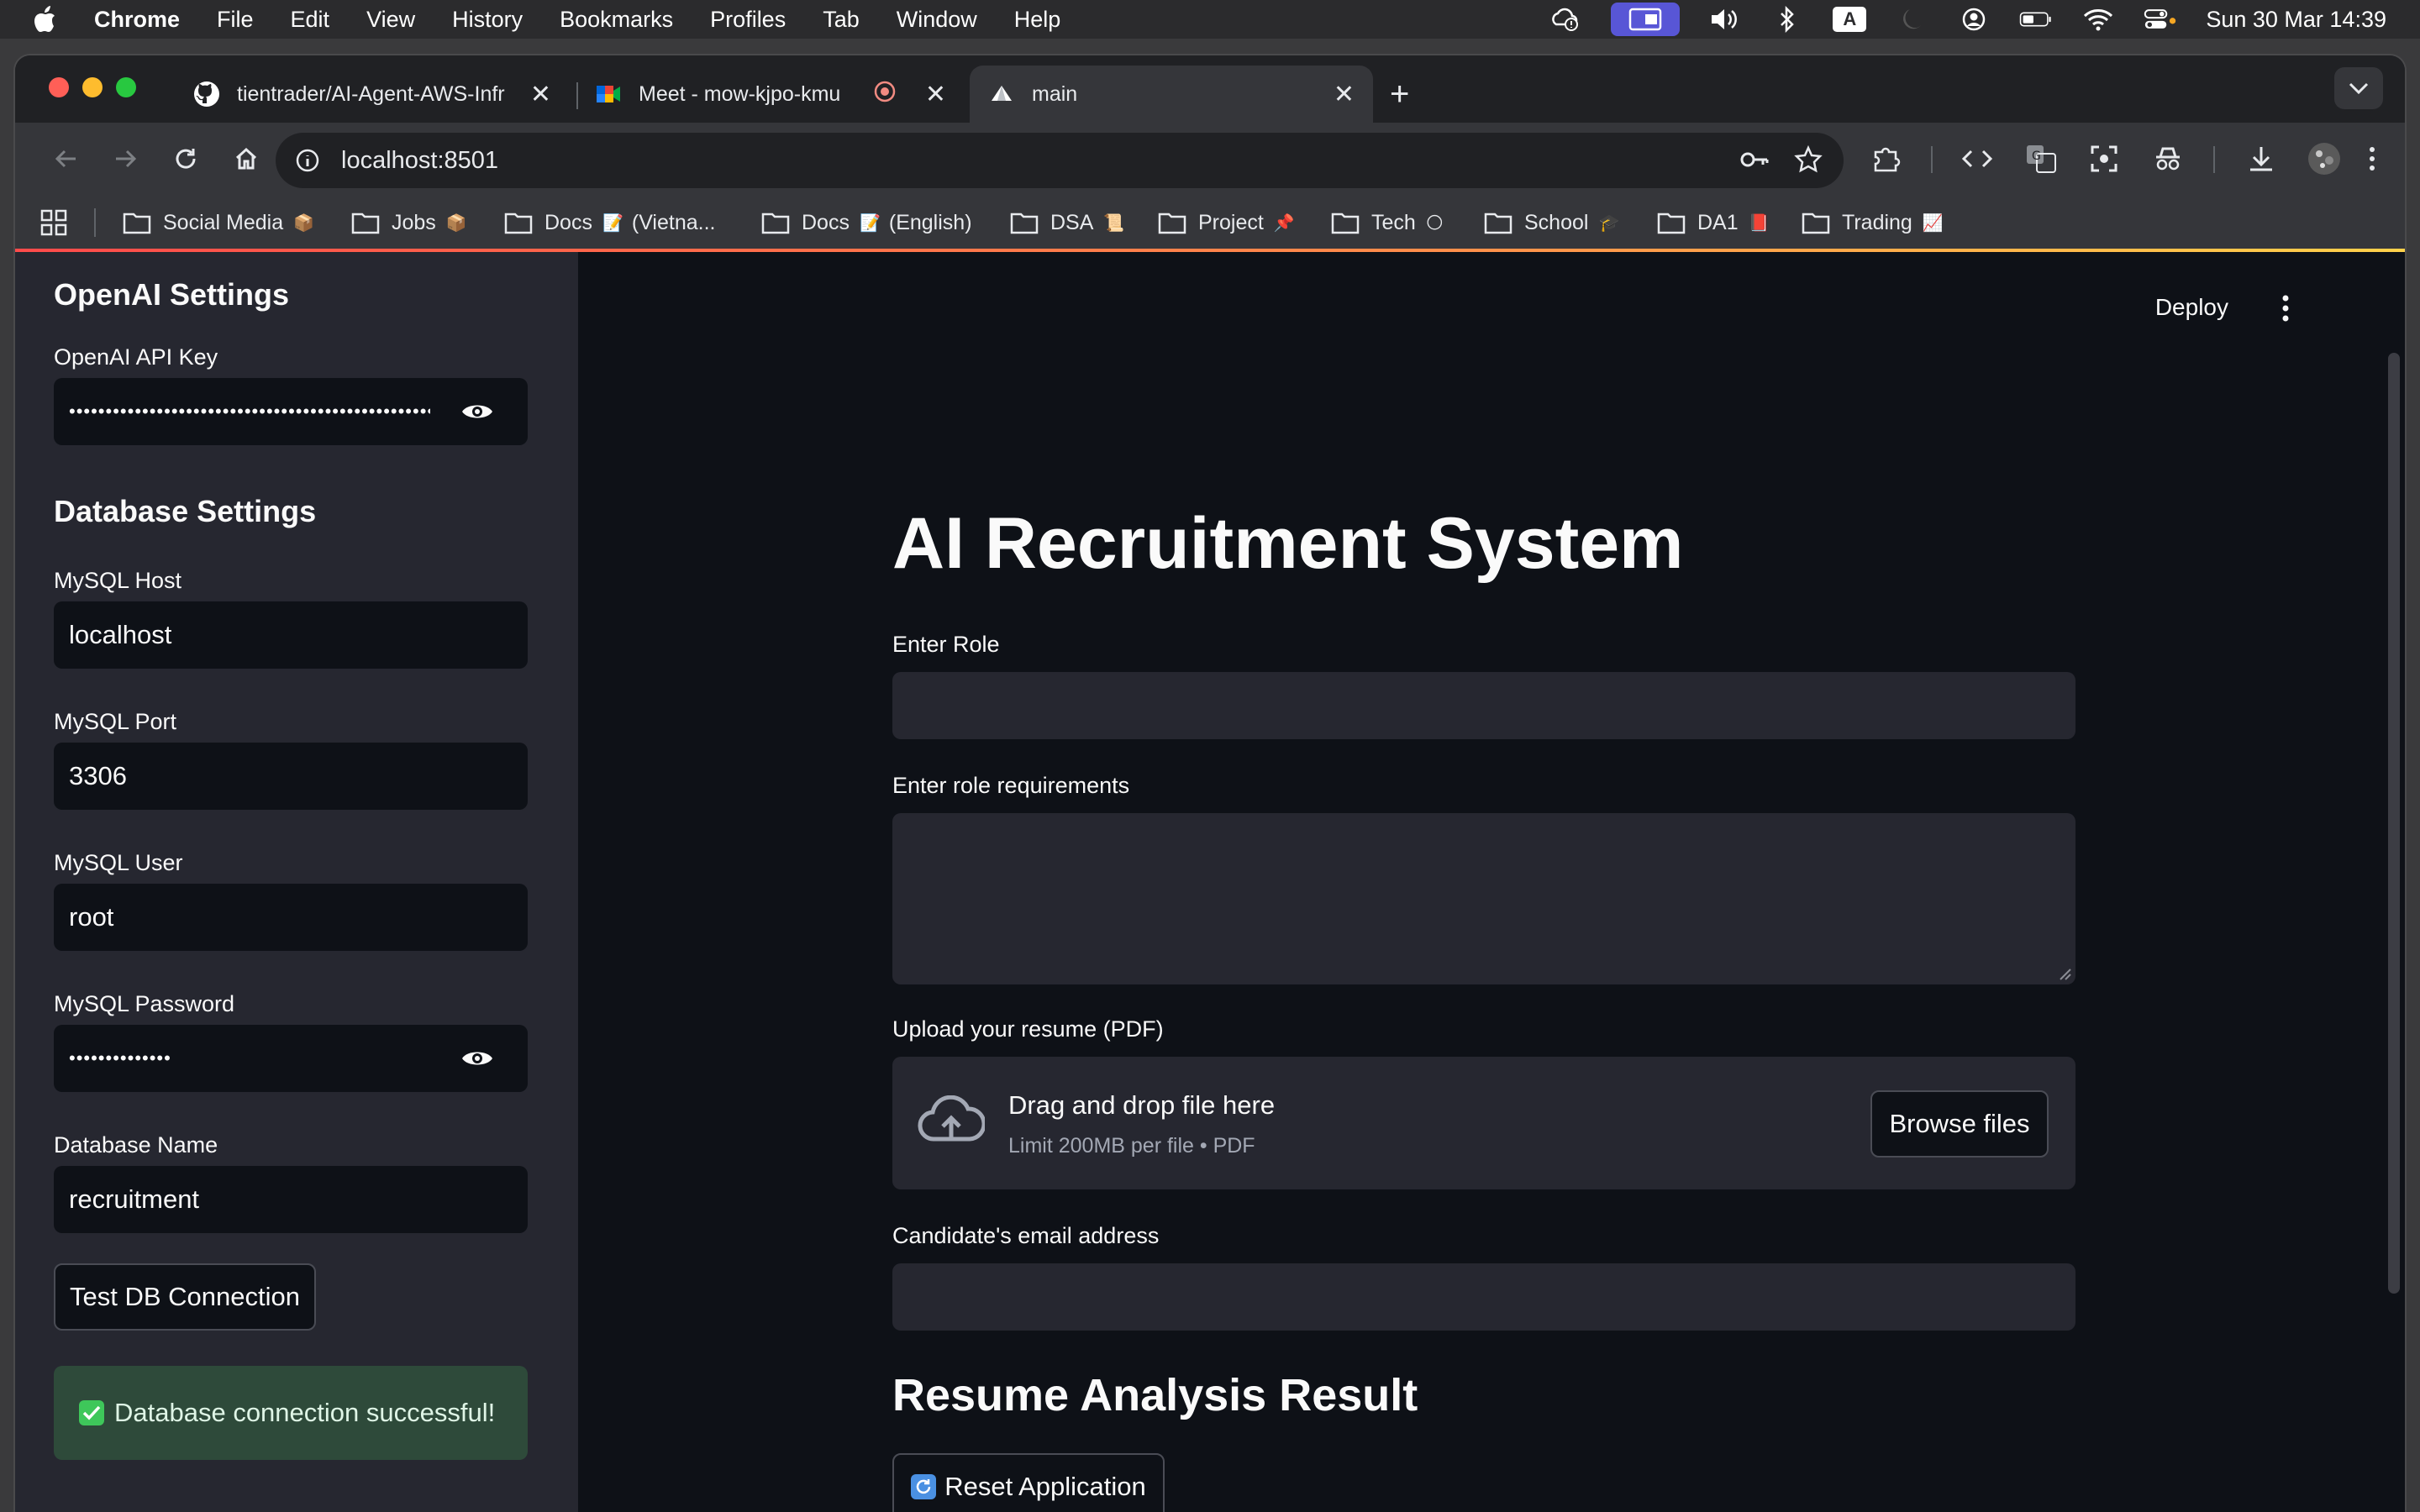 The width and height of the screenshot is (2420, 1512). Describe the element at coordinates (53, 222) in the screenshot. I see `apps-grid-icon` at that location.